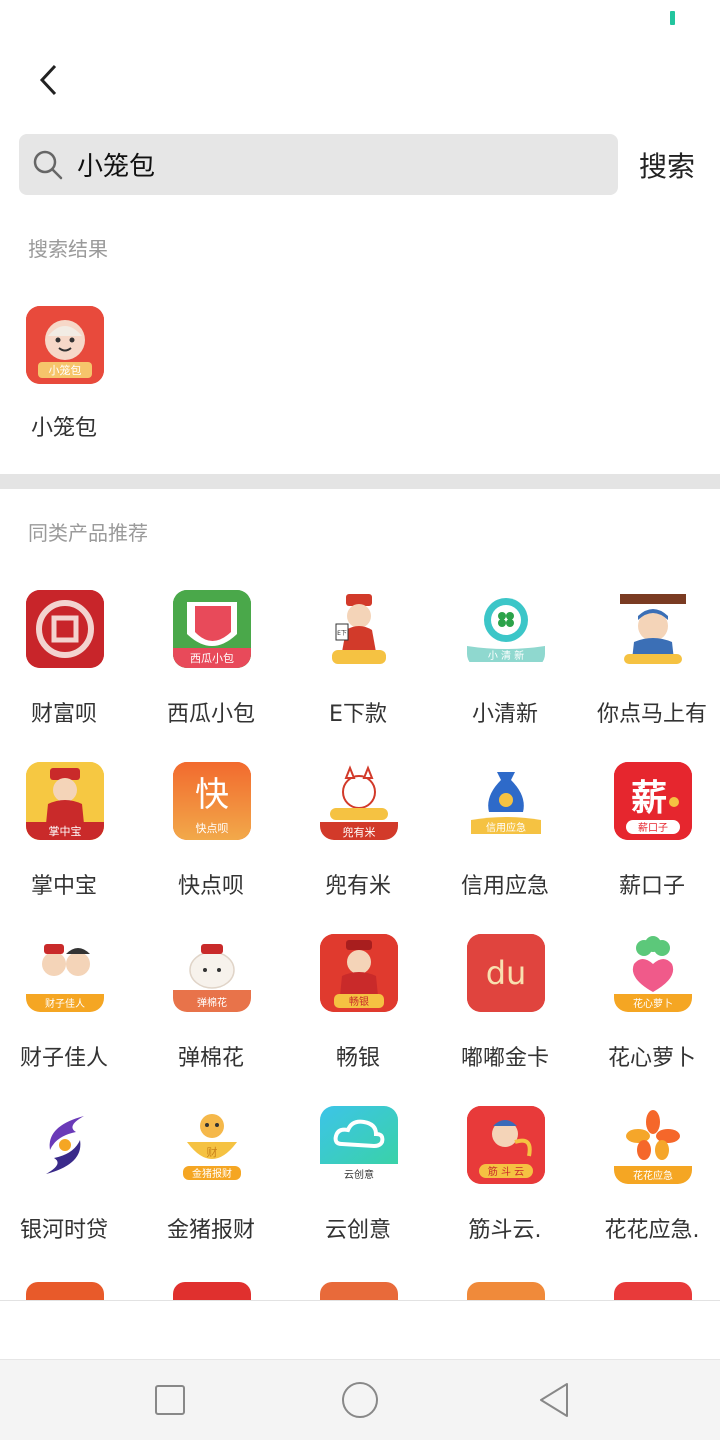  What do you see at coordinates (48, 165) in the screenshot?
I see `search-icon` at bounding box center [48, 165].